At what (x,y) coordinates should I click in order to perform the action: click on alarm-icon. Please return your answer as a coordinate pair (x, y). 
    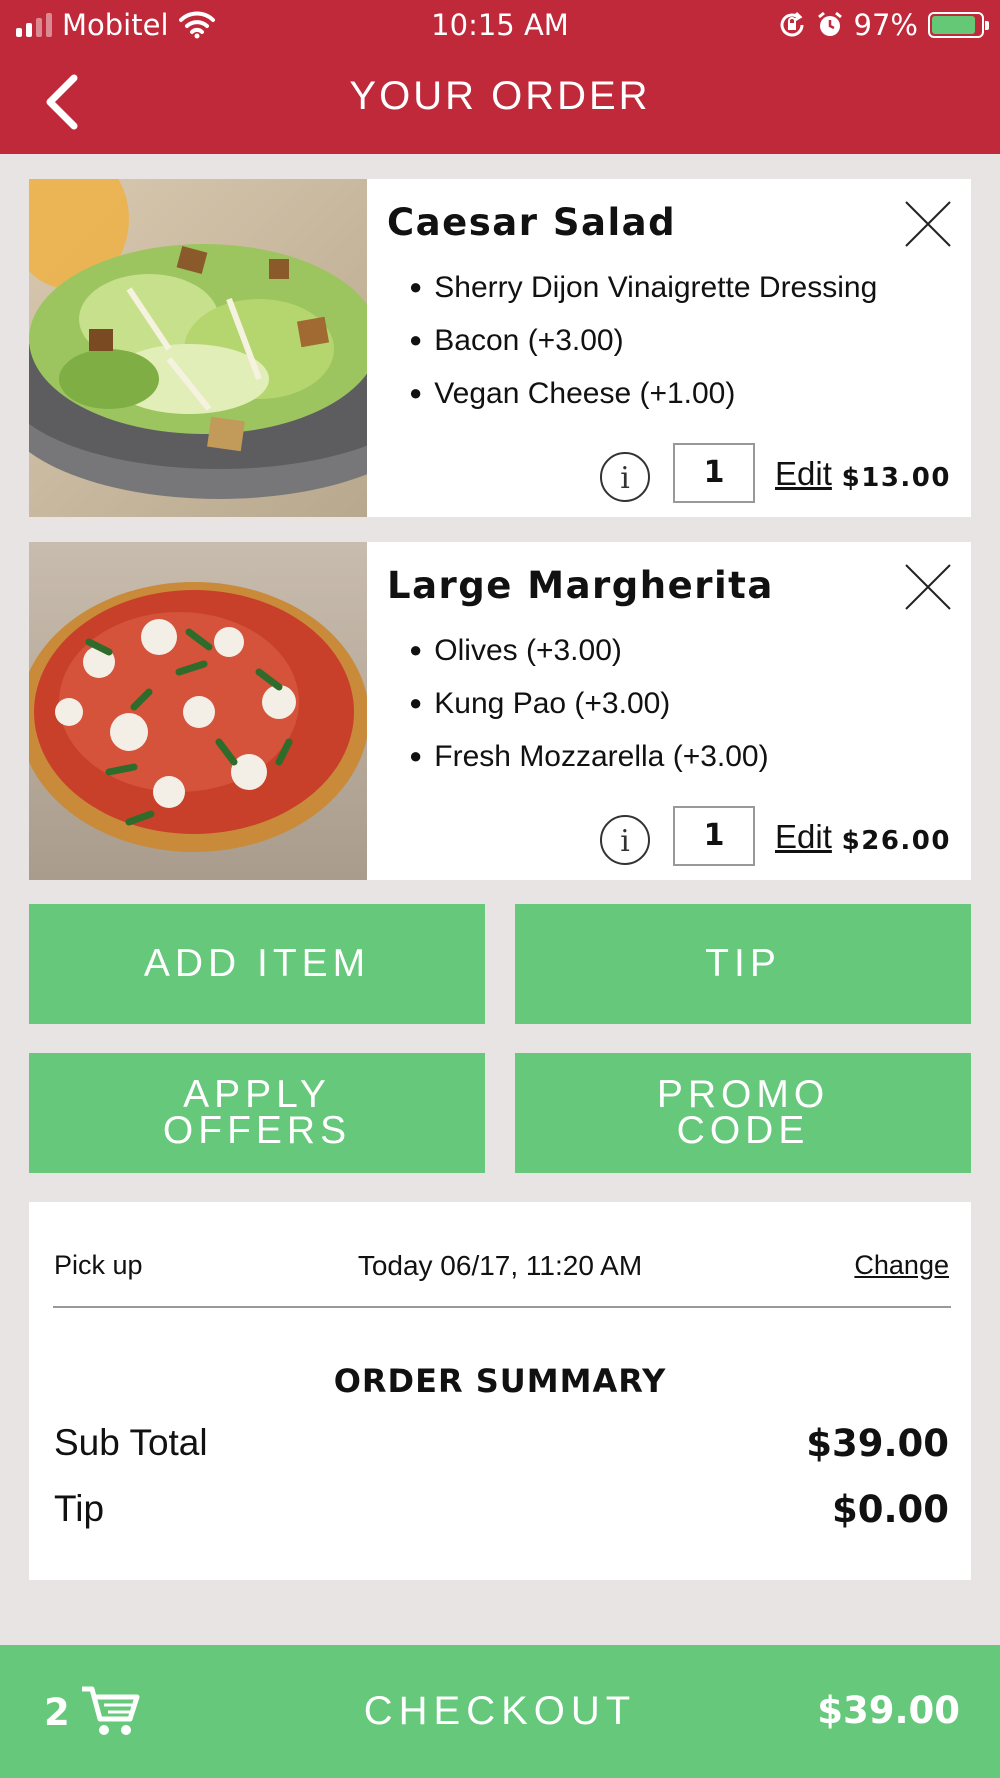
    Looking at the image, I should click on (829, 23).